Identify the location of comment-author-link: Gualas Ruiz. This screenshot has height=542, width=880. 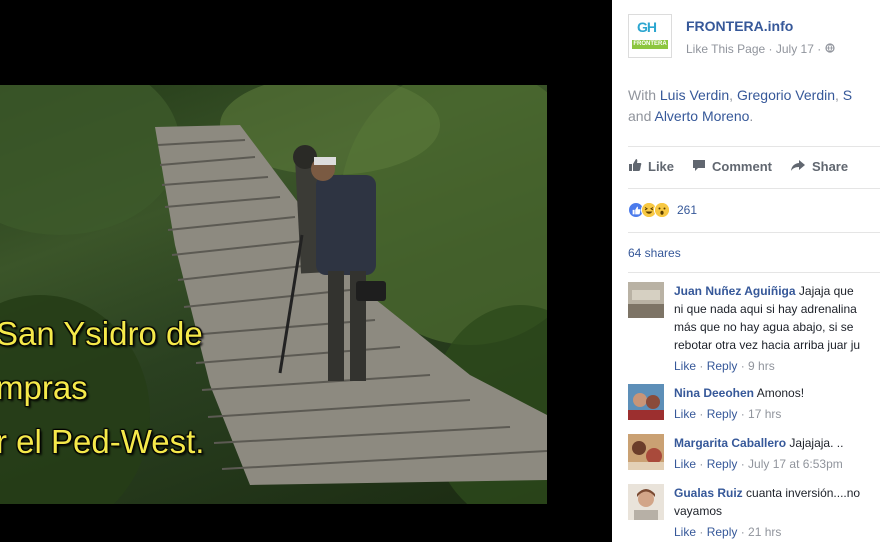
(708, 493).